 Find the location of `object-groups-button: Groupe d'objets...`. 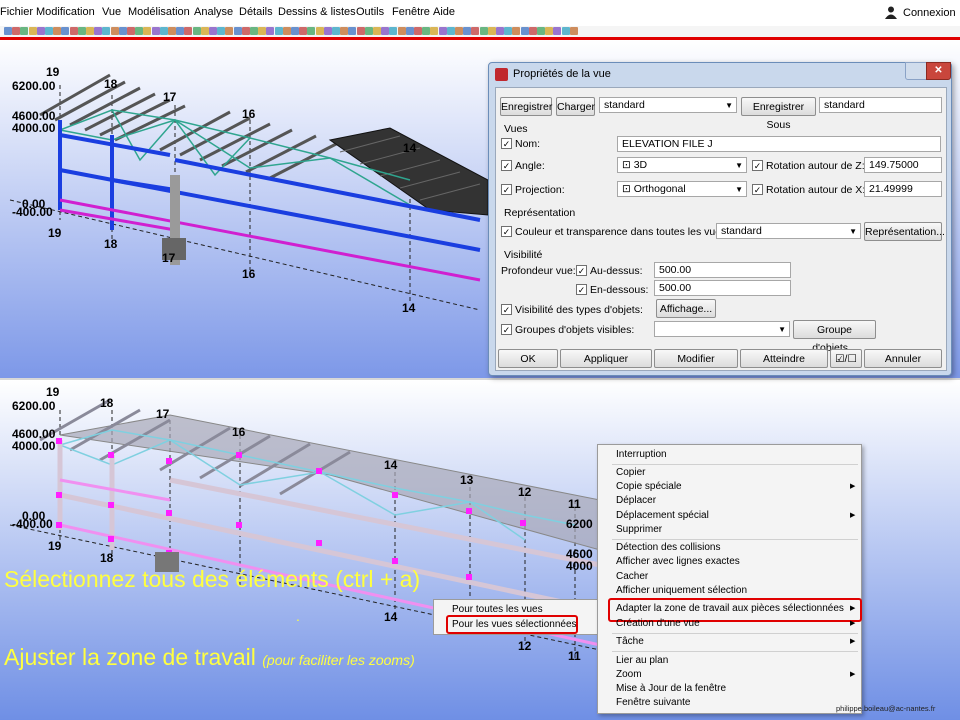

object-groups-button: Groupe d'objets... is located at coordinates (834, 337).